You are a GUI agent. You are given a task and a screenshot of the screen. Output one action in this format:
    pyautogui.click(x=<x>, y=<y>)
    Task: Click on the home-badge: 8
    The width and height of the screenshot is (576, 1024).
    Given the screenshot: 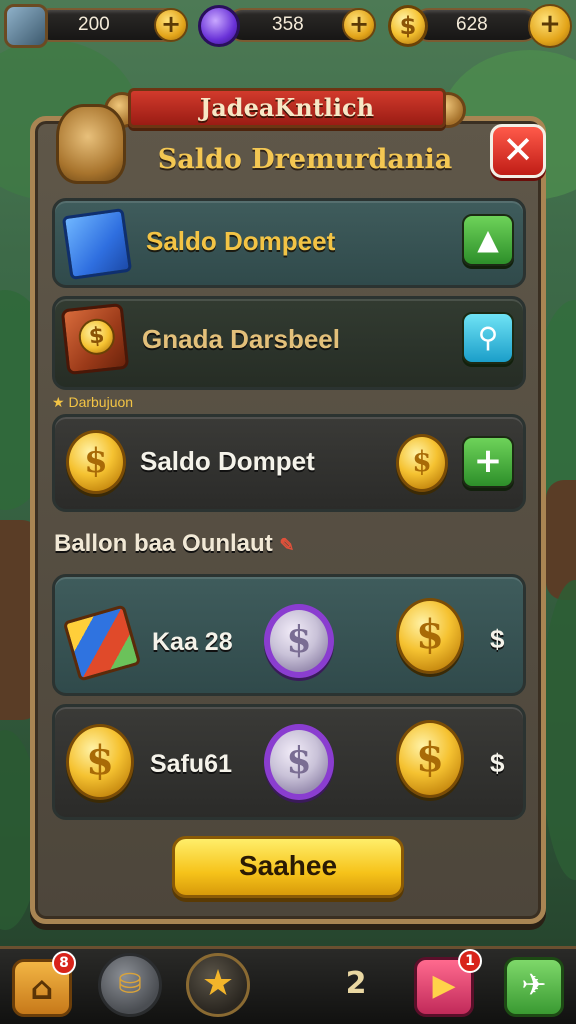 What is the action you would take?
    pyautogui.click(x=64, y=963)
    